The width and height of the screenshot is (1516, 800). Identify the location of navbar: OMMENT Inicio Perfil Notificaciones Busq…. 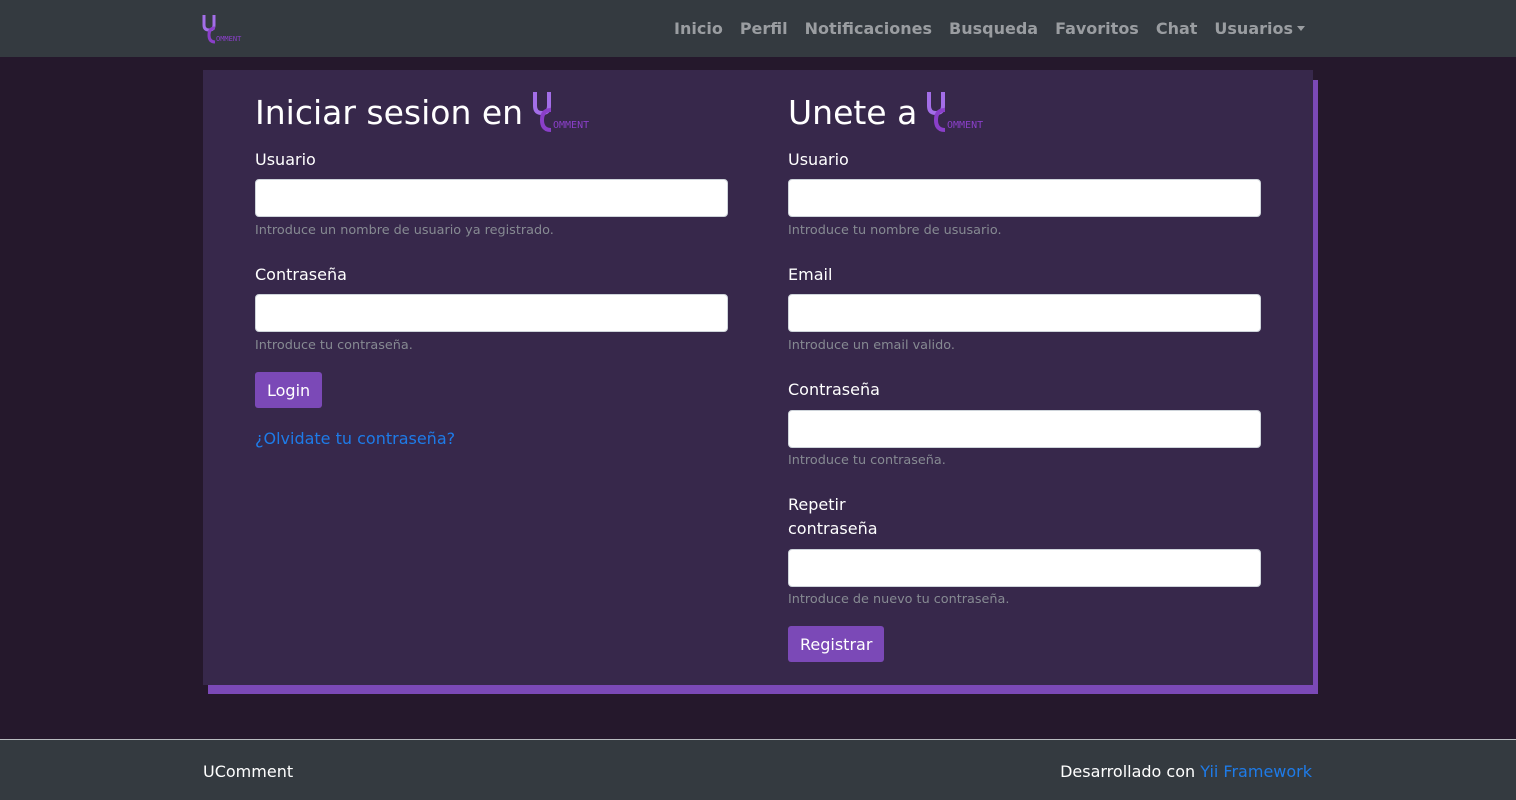
(758, 28).